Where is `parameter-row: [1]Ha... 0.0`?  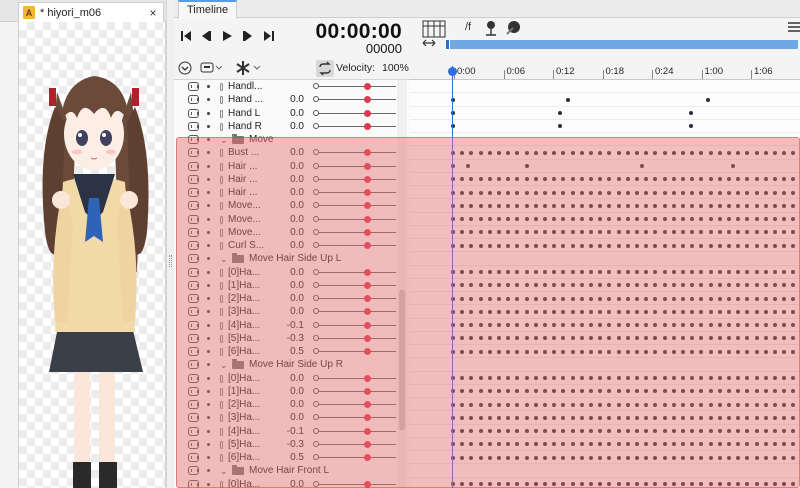 parameter-row: [1]Ha... 0.0 is located at coordinates (292, 285).